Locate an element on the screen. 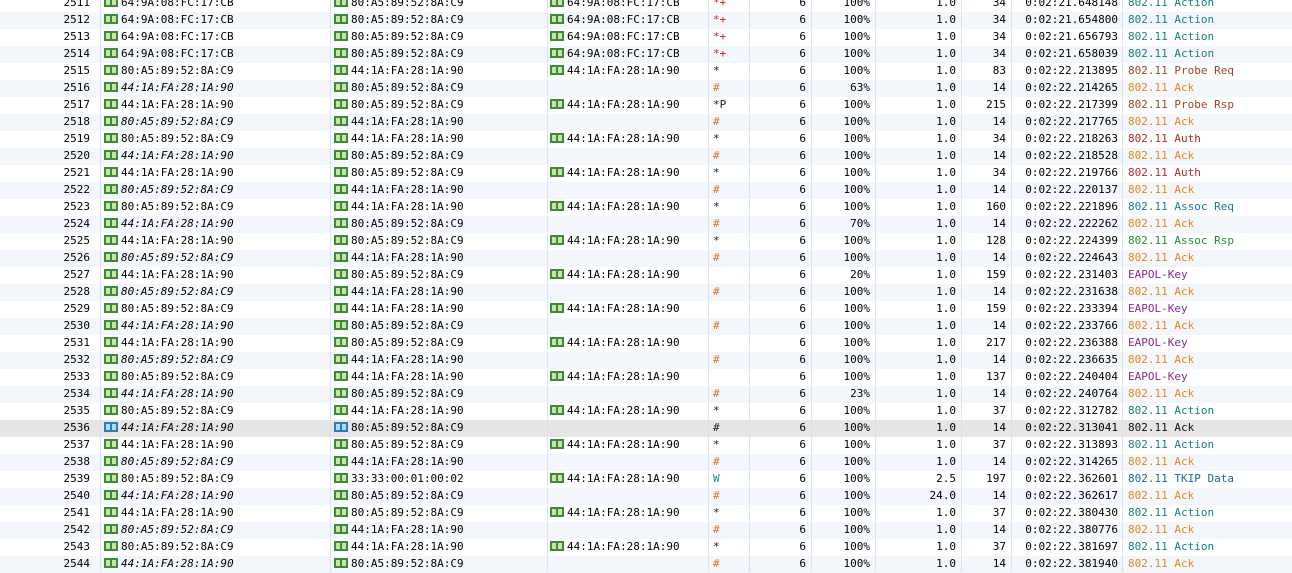  cell-time-text: 0:02:22.213895 is located at coordinates (1071, 70).